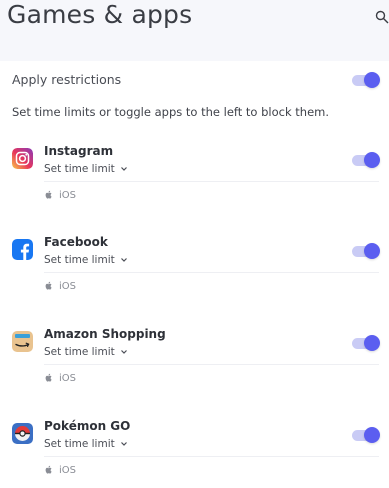 The width and height of the screenshot is (389, 488). Describe the element at coordinates (100, 14) in the screenshot. I see `page-title: Games & apps` at that location.